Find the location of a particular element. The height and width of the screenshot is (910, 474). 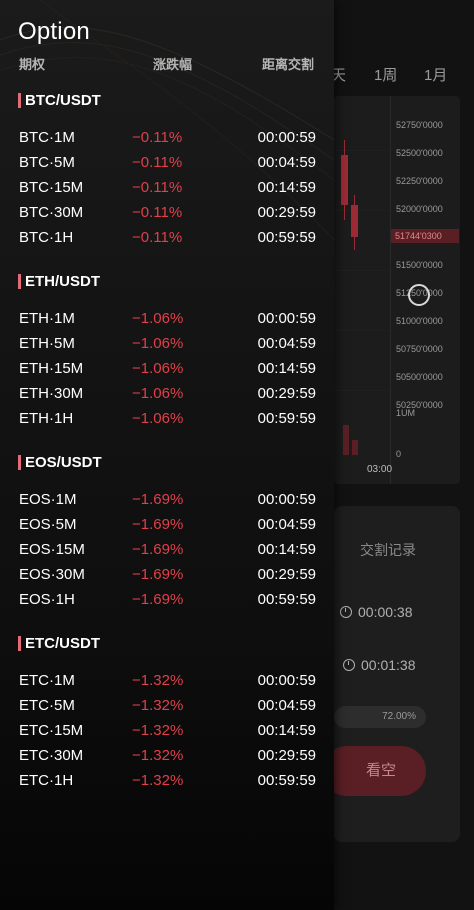

clock-icon is located at coordinates (346, 612).